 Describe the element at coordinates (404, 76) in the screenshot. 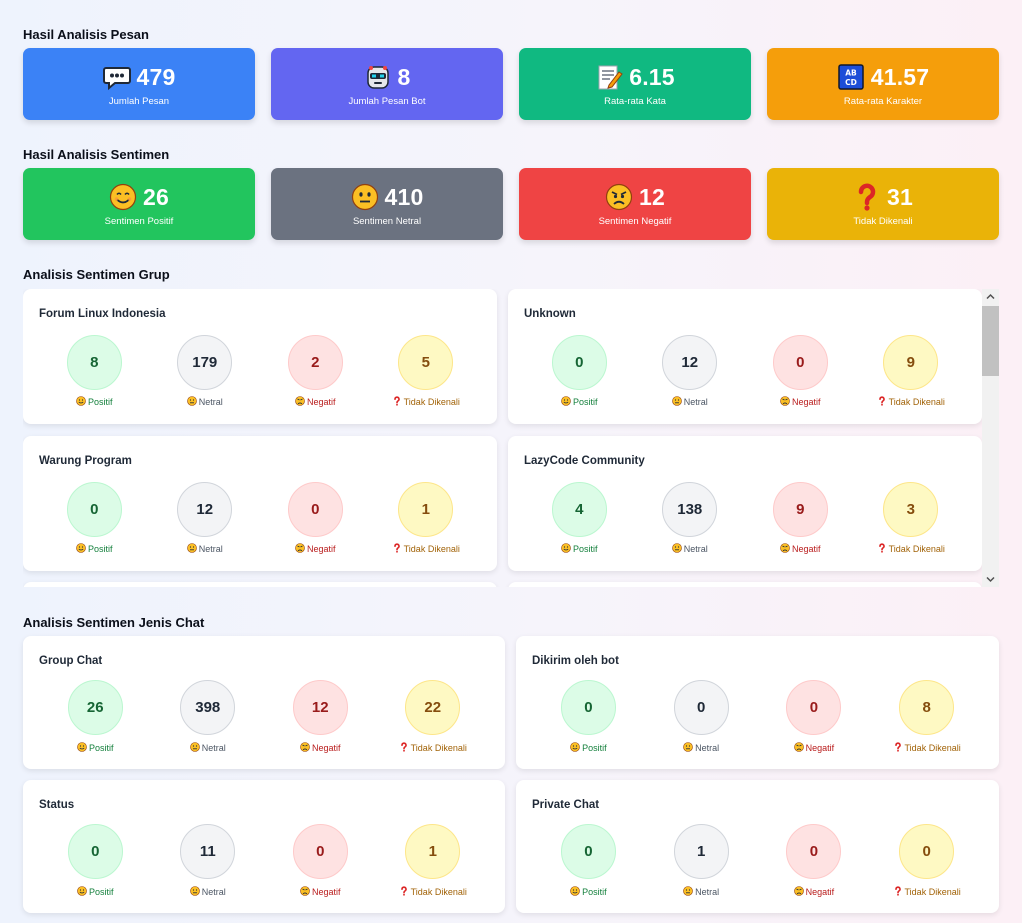

I see `stat-value: 8` at that location.